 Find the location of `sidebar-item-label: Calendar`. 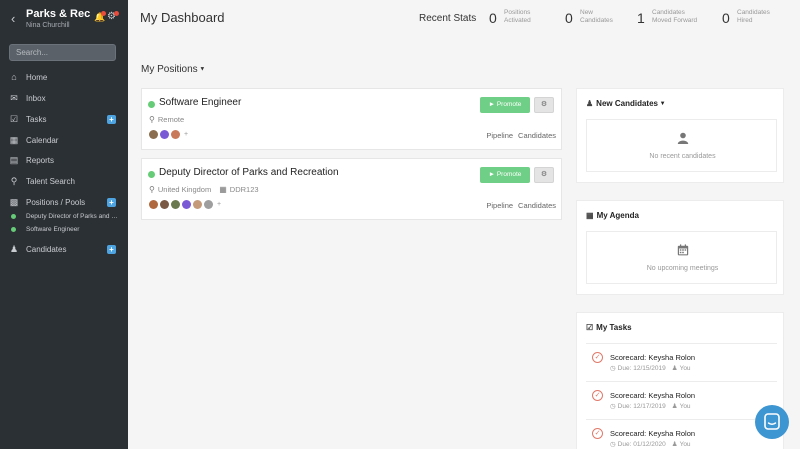

sidebar-item-label: Calendar is located at coordinates (42, 140).